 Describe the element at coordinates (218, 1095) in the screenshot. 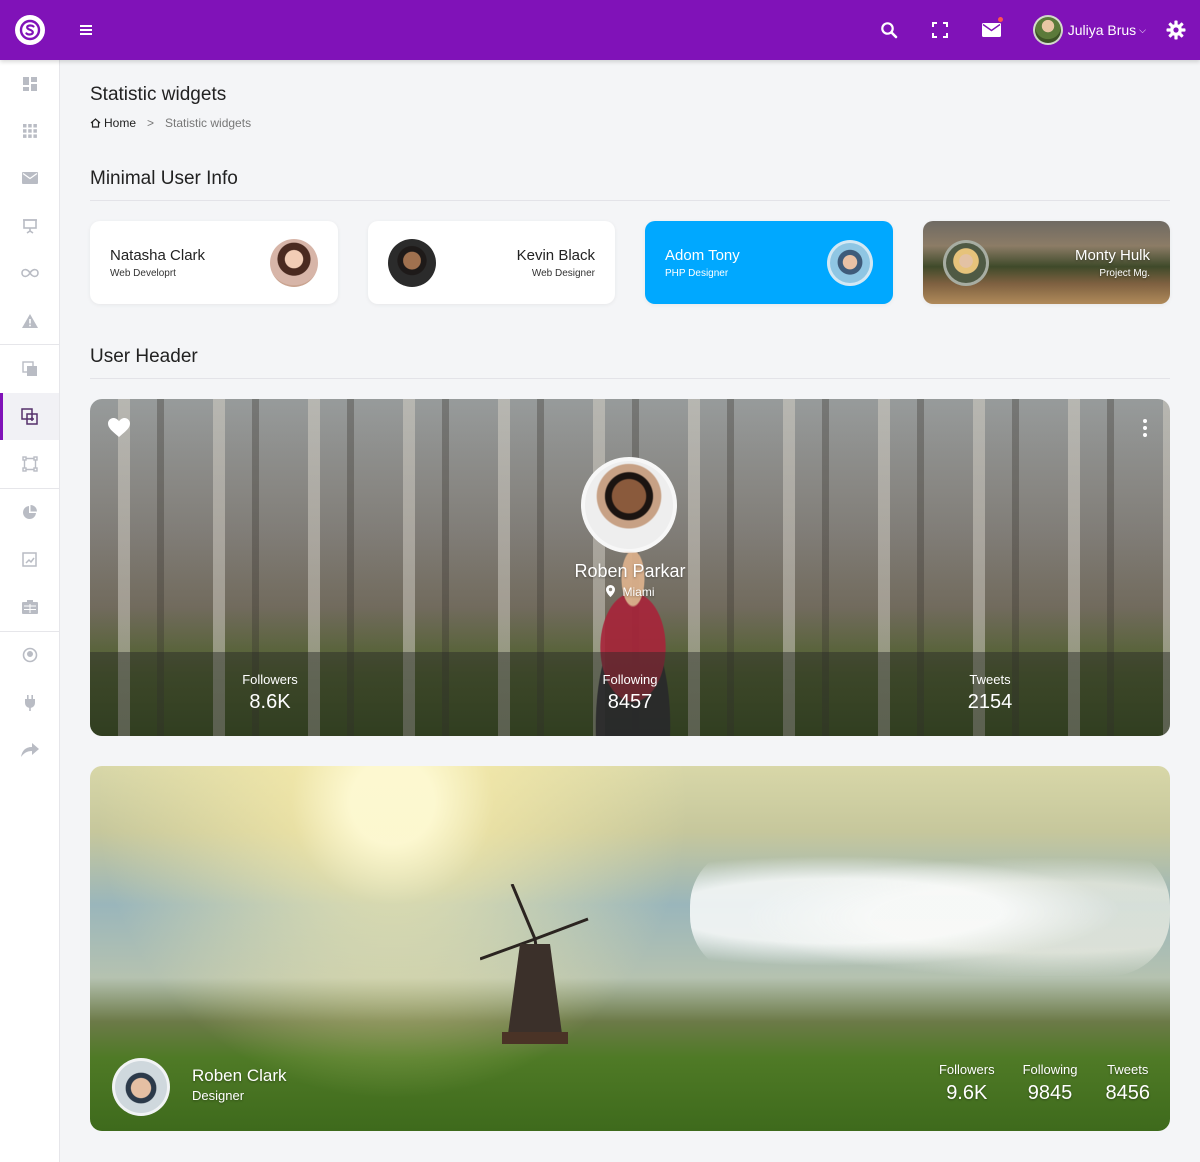

I see `profile-role: Designer` at that location.